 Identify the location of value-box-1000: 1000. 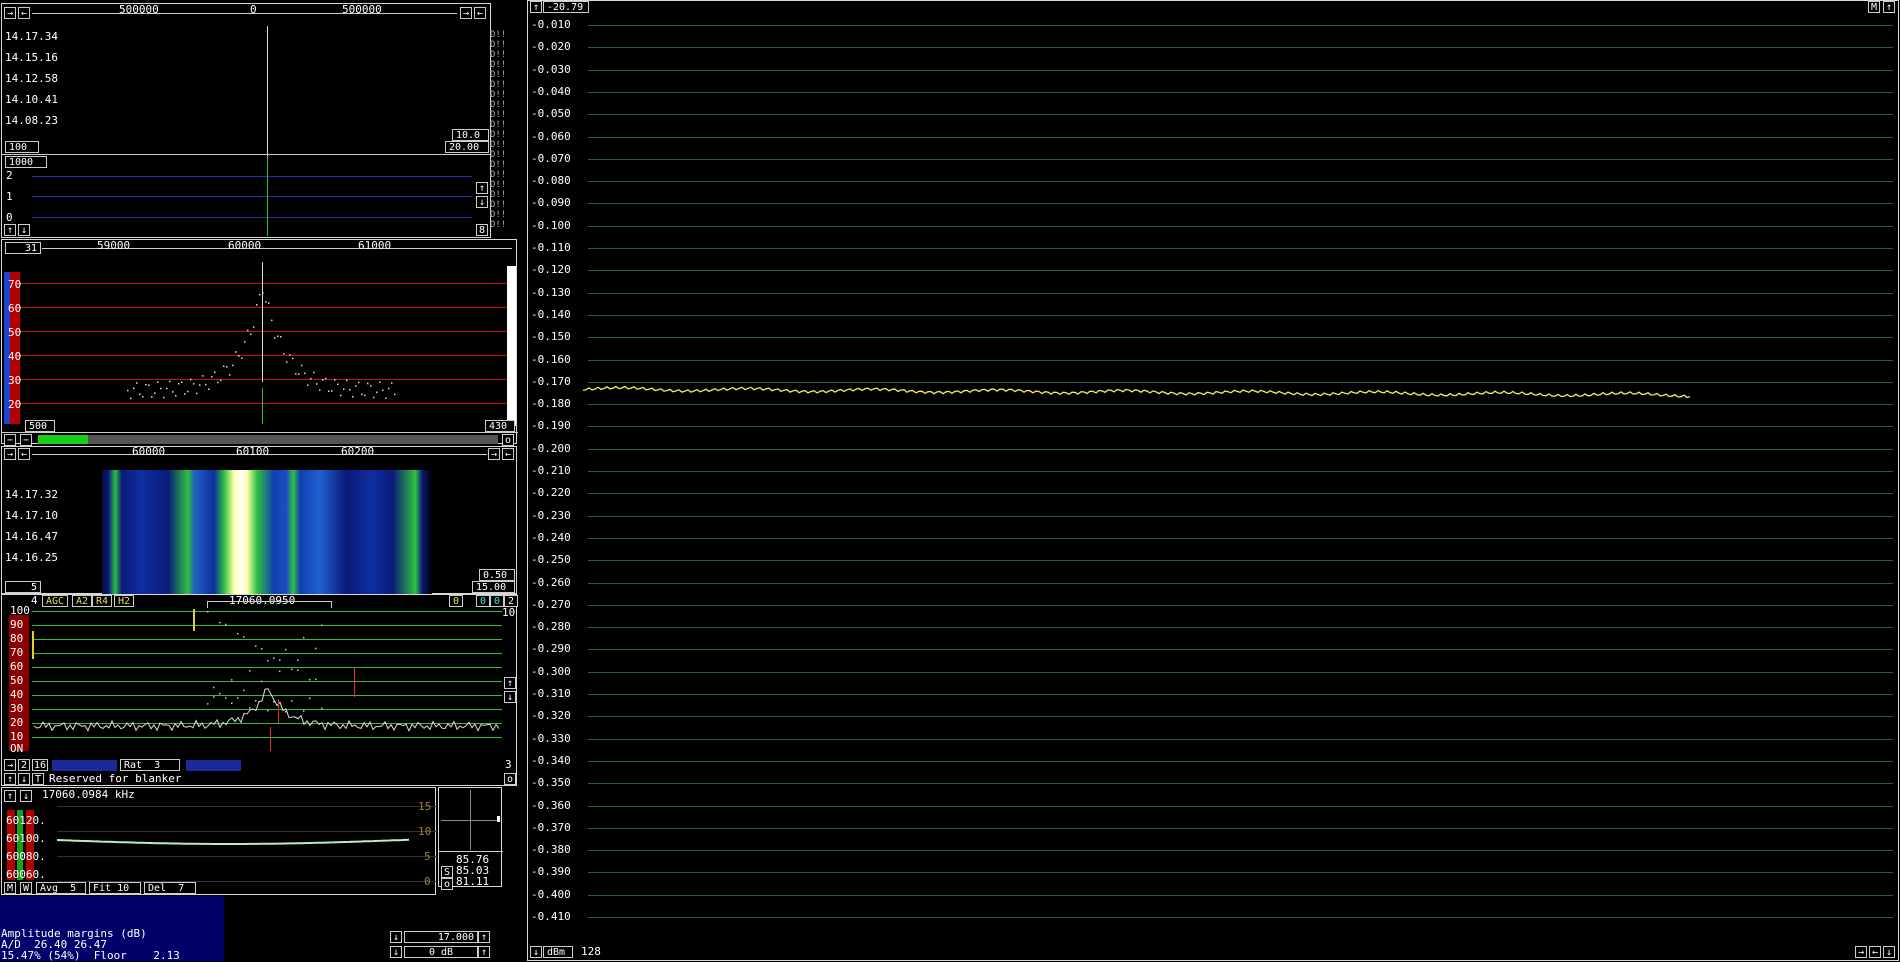
(26, 162).